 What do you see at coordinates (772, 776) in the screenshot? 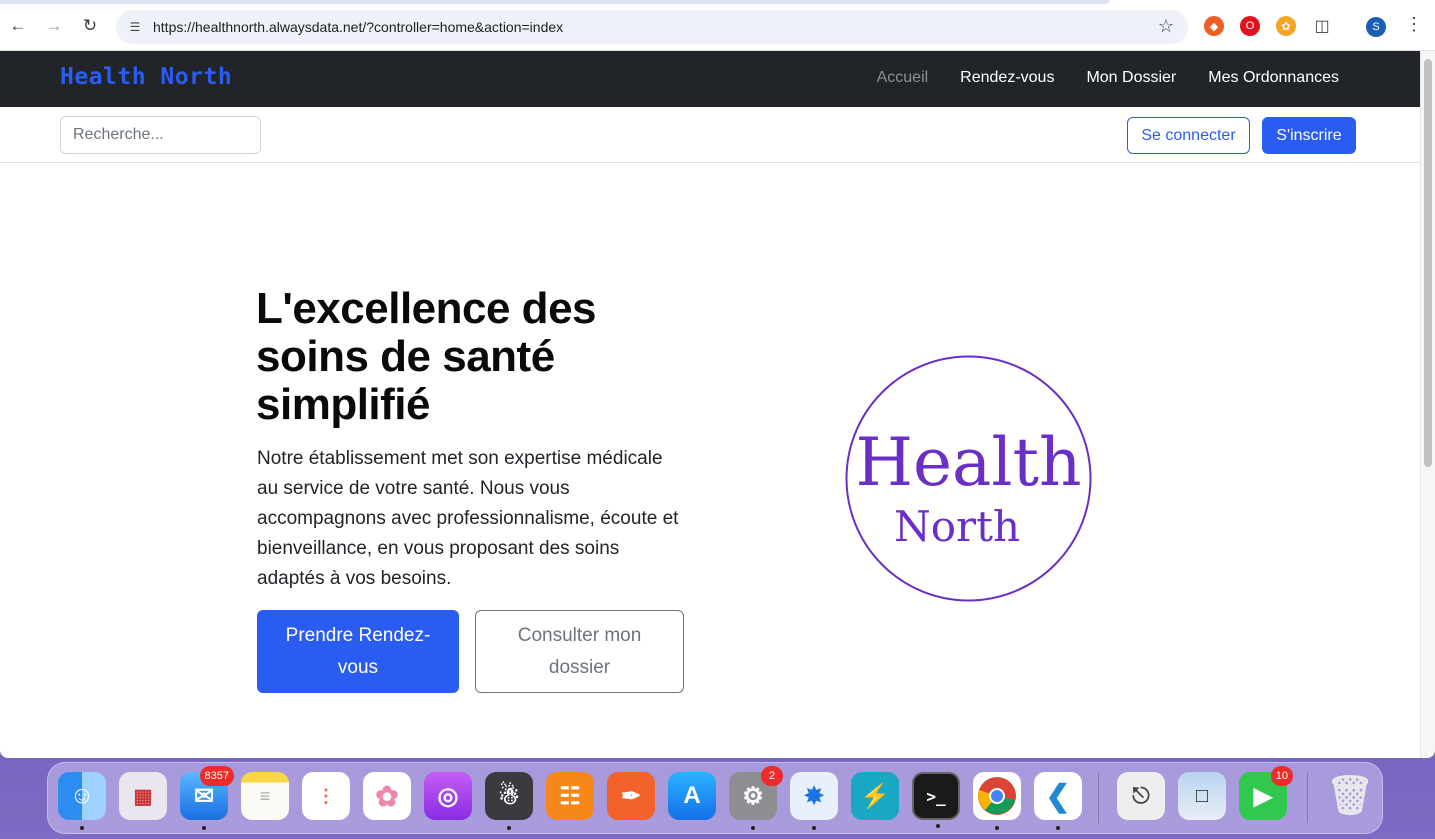
I see `settings-badge: 2` at bounding box center [772, 776].